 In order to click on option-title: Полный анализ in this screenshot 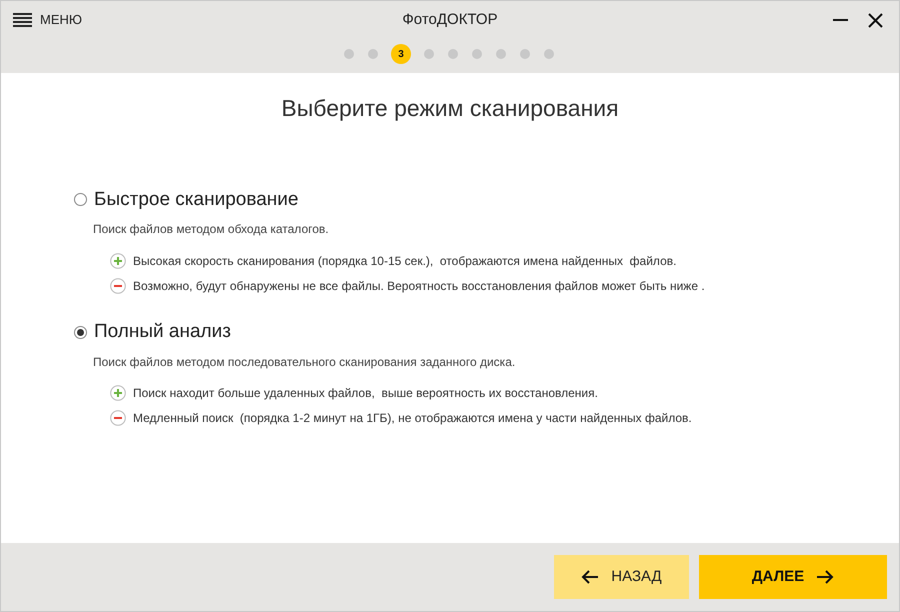, I will do `click(162, 332)`.